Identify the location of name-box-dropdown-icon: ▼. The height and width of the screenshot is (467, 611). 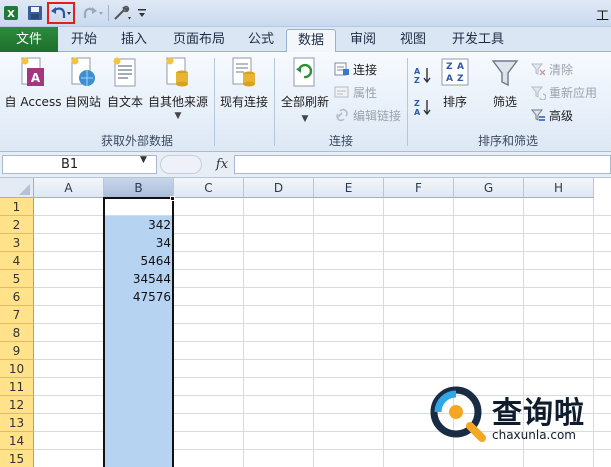
(143, 160).